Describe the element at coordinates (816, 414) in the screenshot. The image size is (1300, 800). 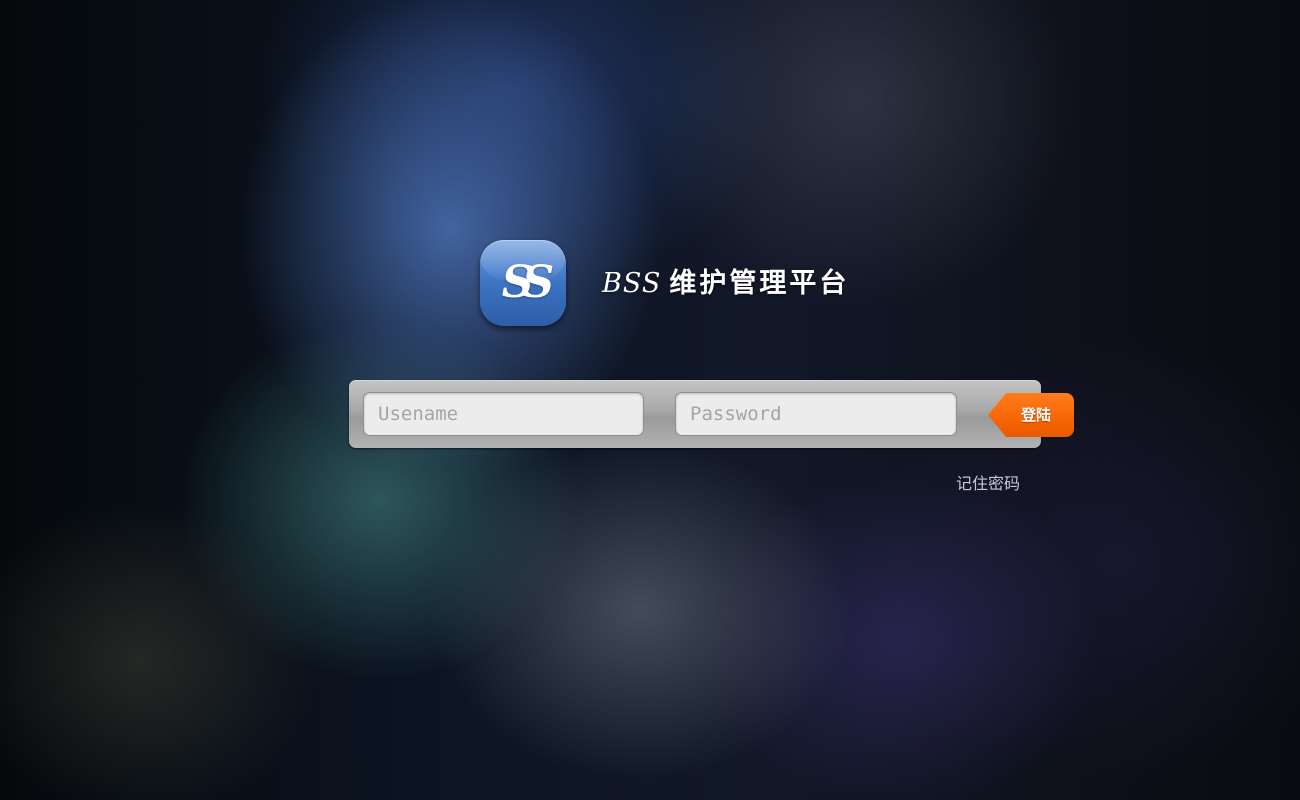
I see `password-input` at that location.